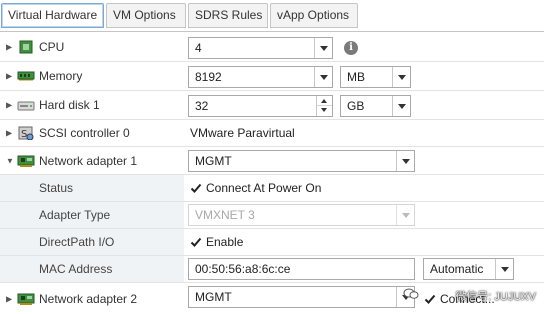 The image size is (544, 314). I want to click on directpath-row: DirectPath I/O Enable, so click(272, 242).